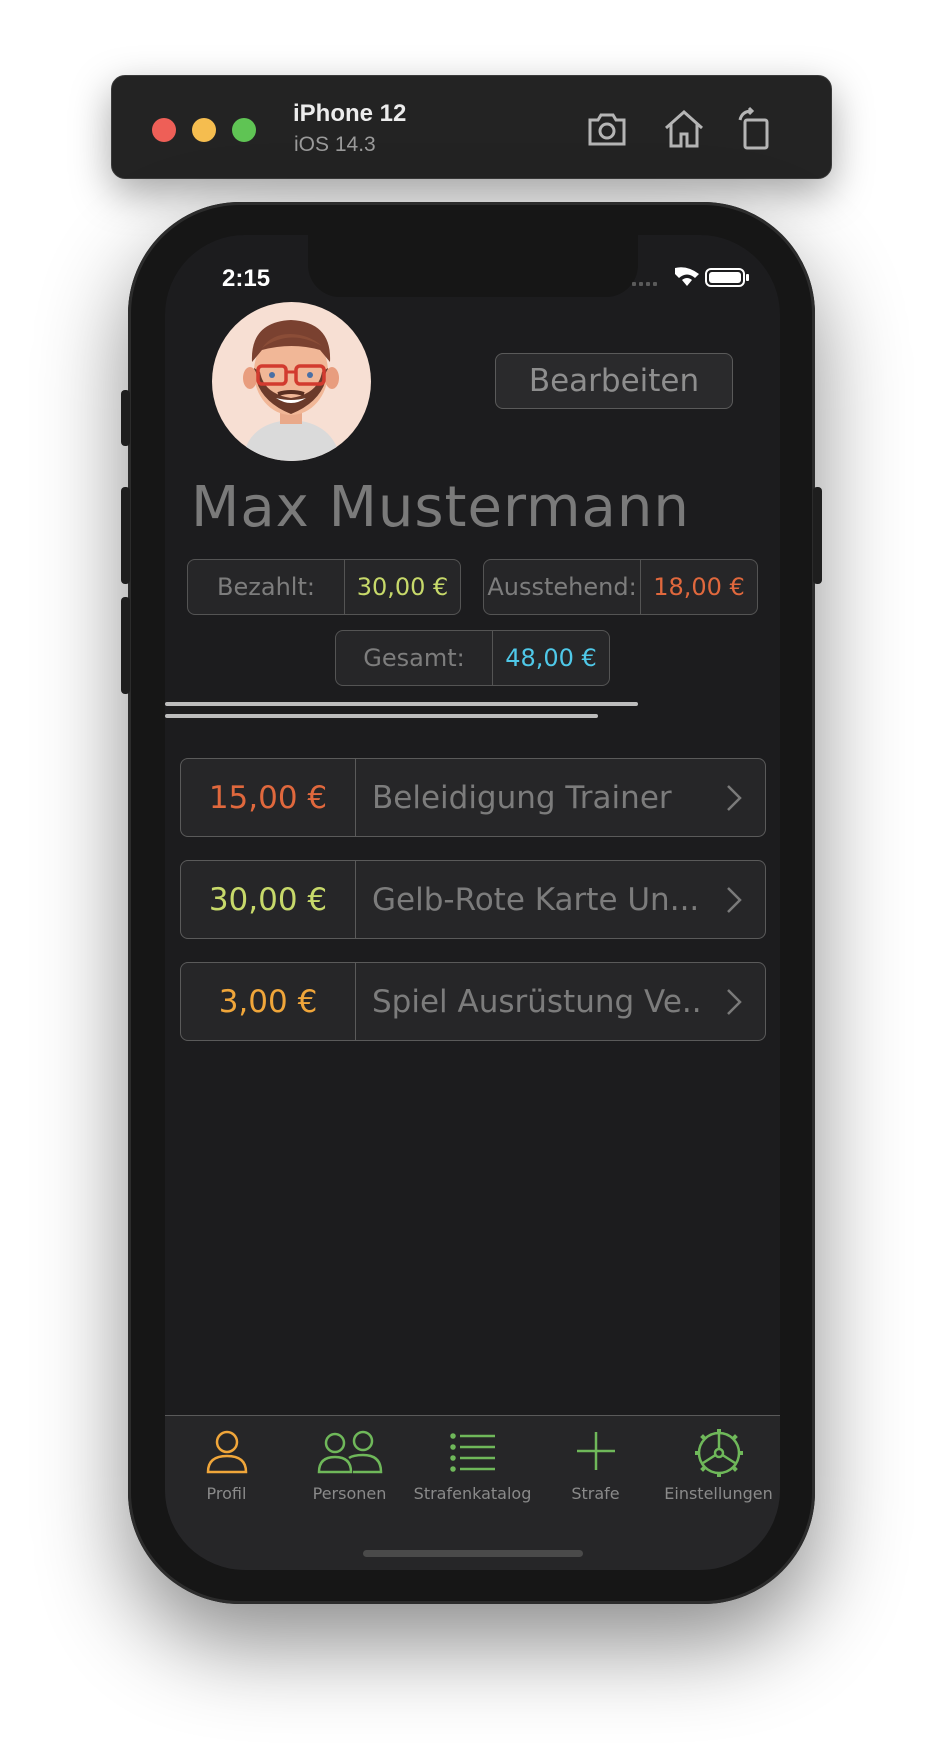 The image size is (944, 1756). I want to click on total-amount-box: Gesamt: 48,00 €, so click(472, 658).